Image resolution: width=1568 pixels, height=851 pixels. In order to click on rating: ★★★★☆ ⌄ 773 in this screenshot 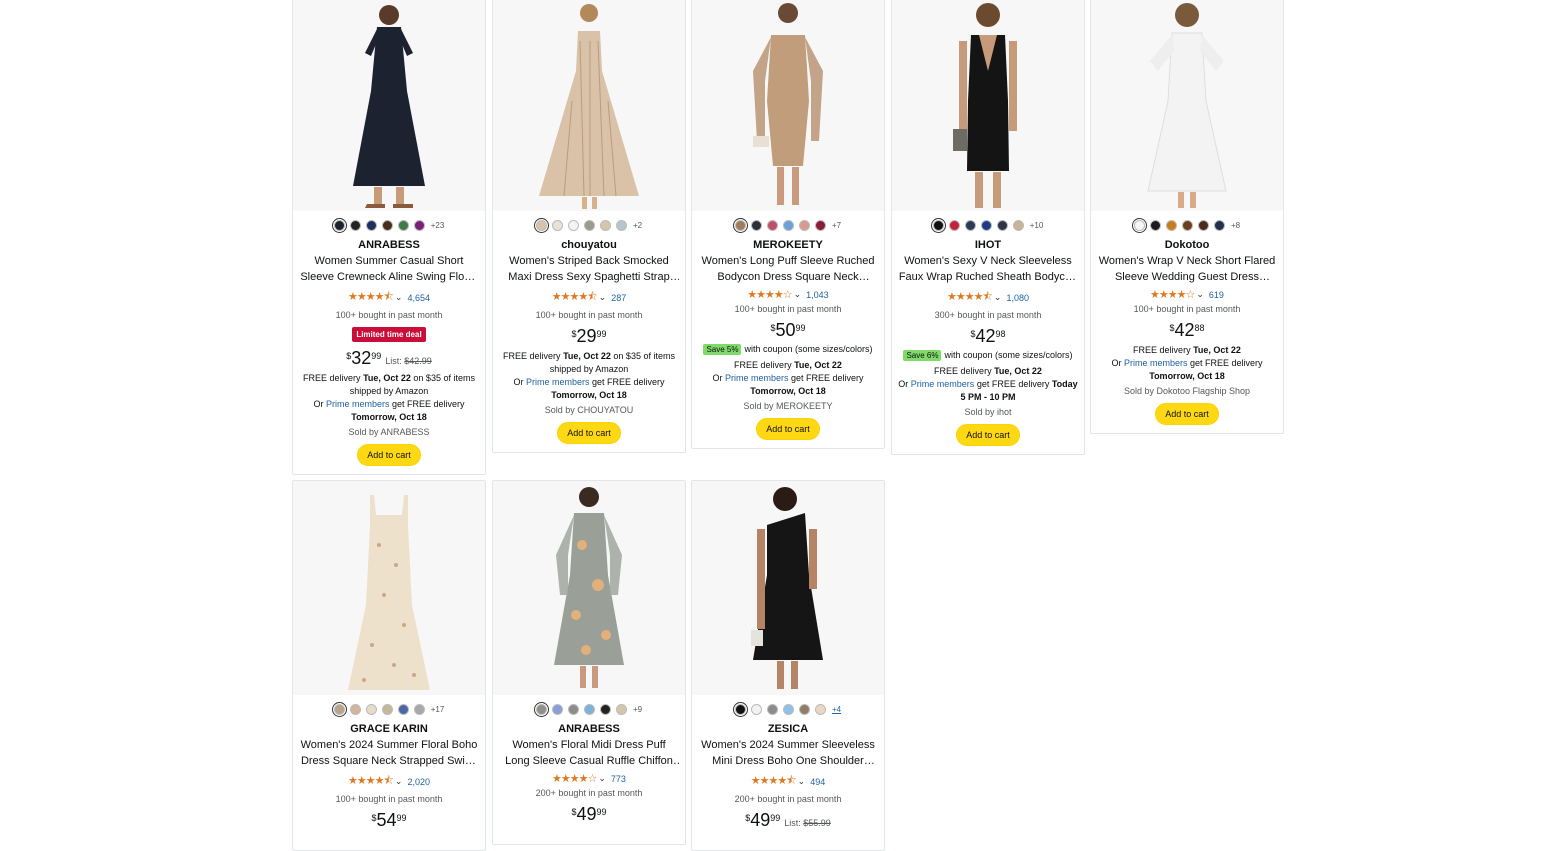, I will do `click(589, 778)`.